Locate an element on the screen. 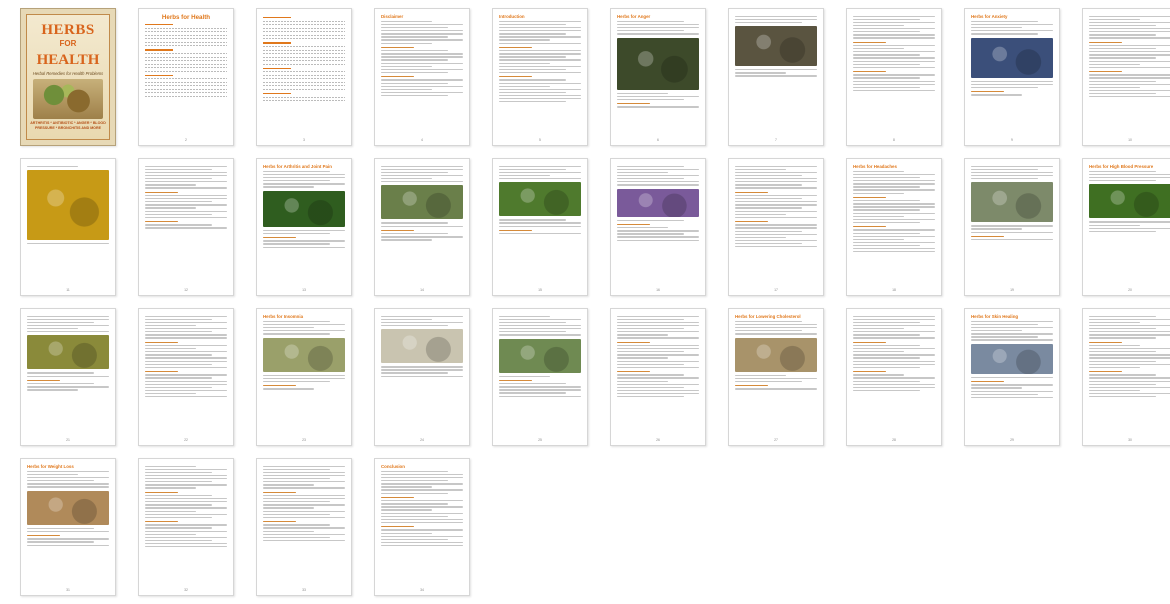 The height and width of the screenshot is (604, 1170). page-thumbnail: 32 is located at coordinates (186, 527).